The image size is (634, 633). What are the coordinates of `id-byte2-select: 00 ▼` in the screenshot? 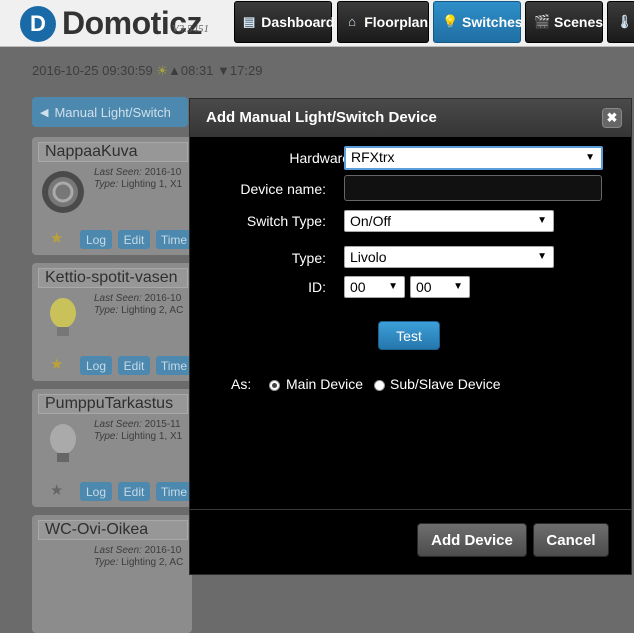 It's located at (440, 287).